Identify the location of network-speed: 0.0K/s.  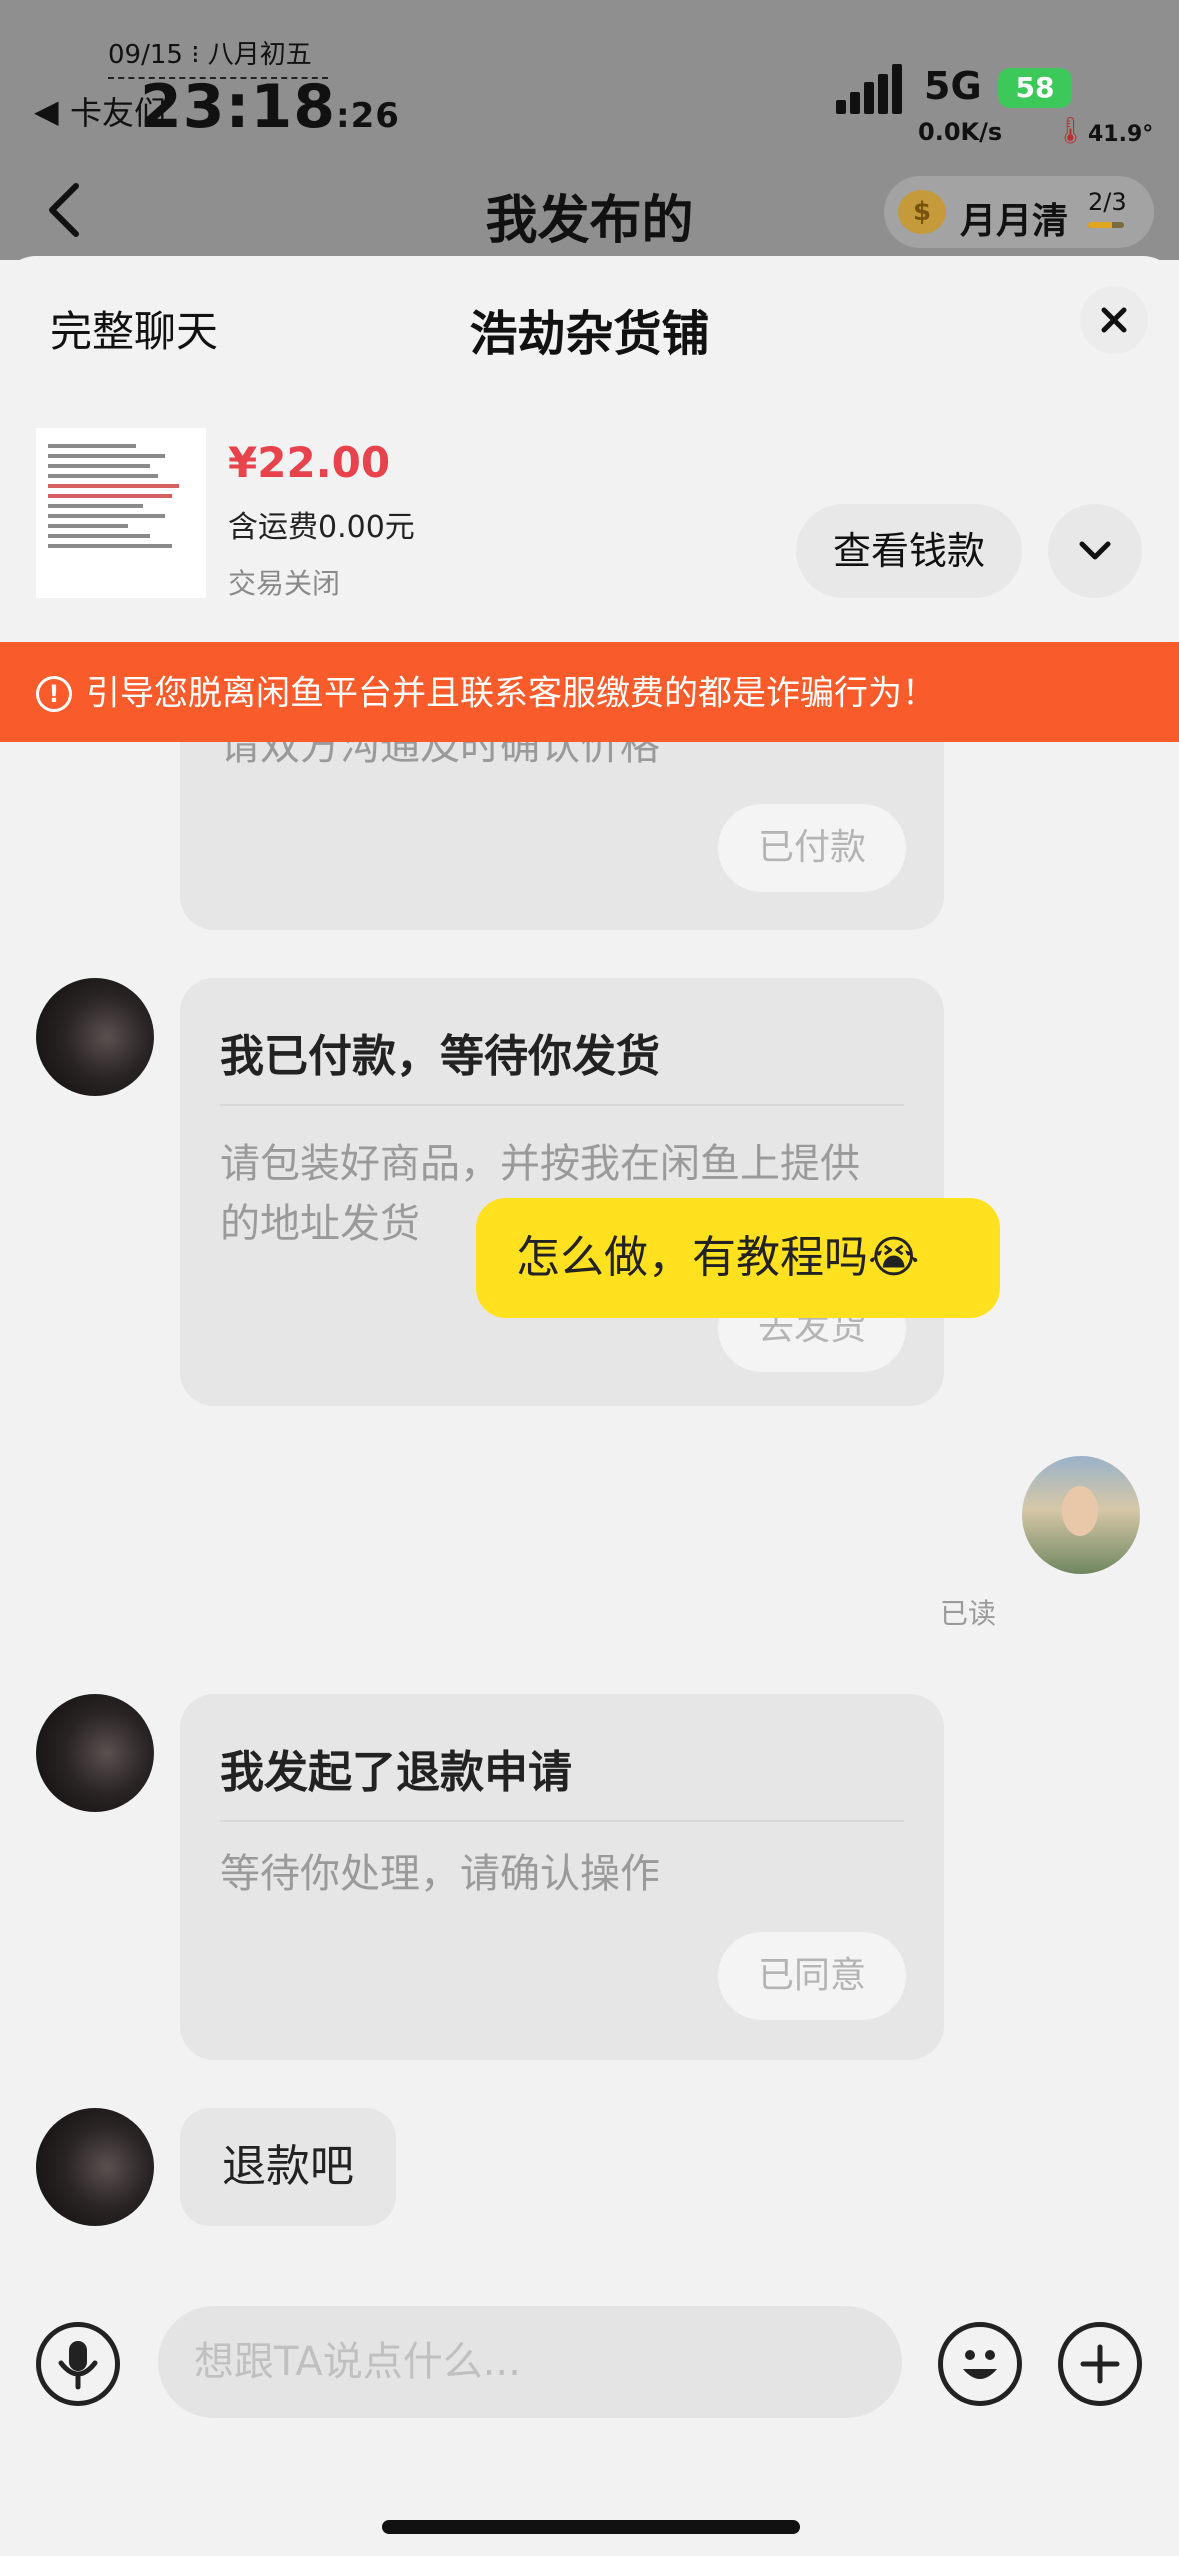
(960, 132).